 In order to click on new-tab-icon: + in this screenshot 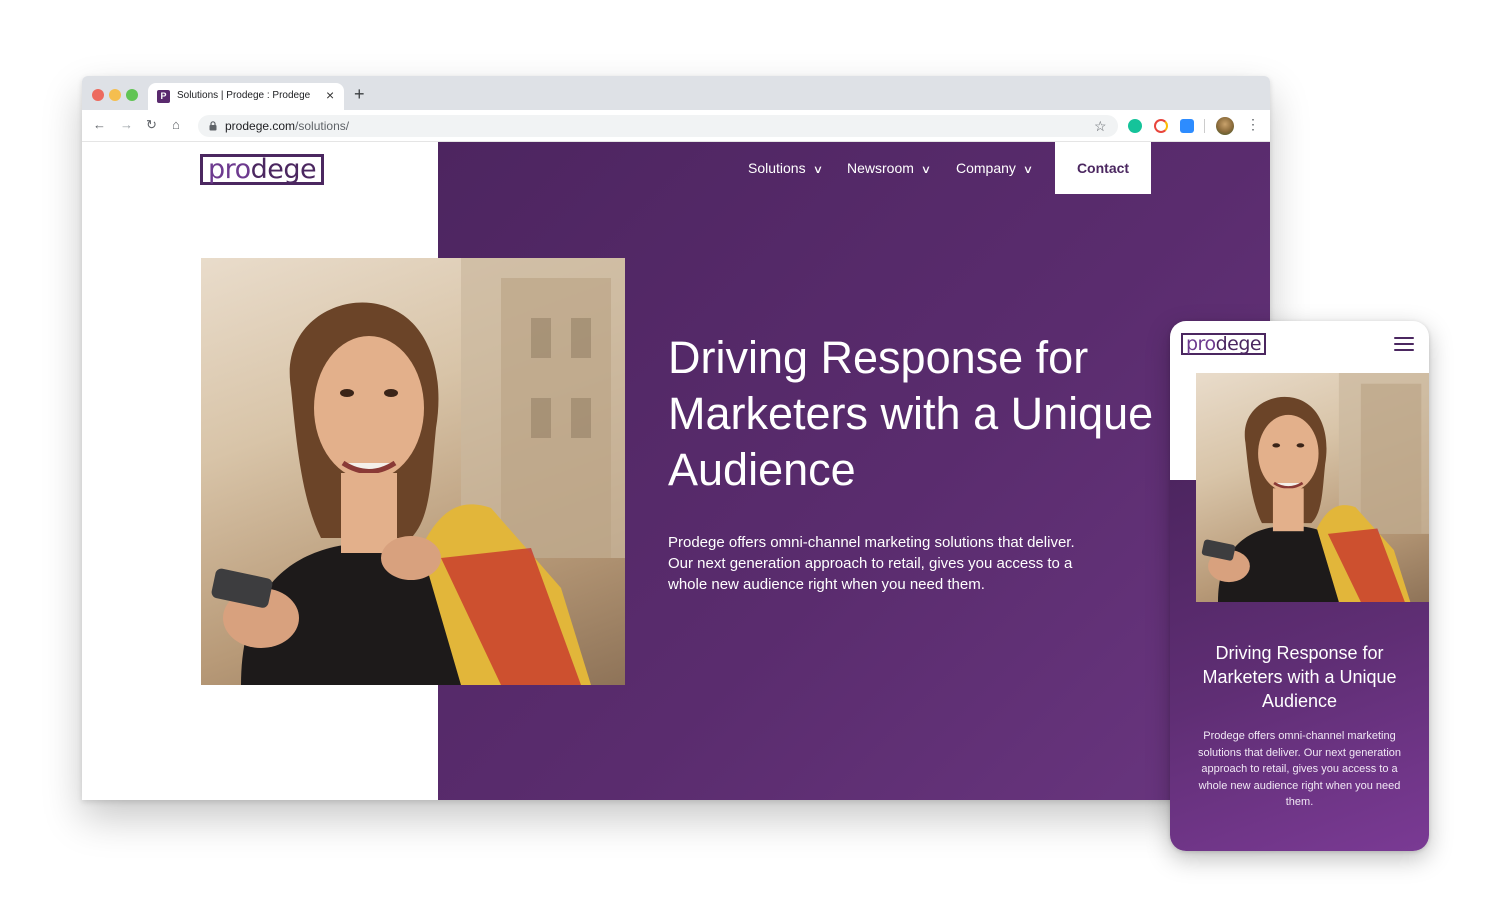, I will do `click(359, 94)`.